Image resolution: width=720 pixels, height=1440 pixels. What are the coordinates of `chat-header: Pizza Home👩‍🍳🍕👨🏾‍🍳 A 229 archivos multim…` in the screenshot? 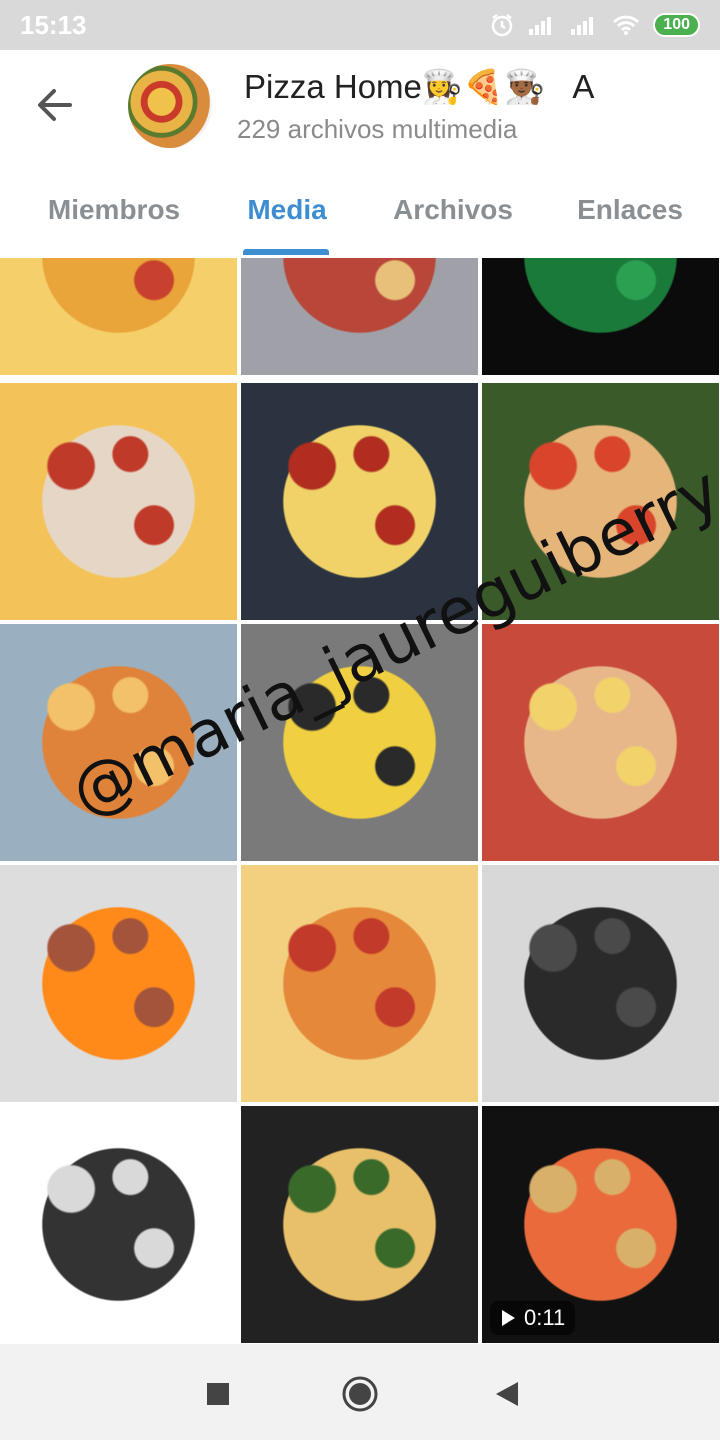 It's located at (360, 152).